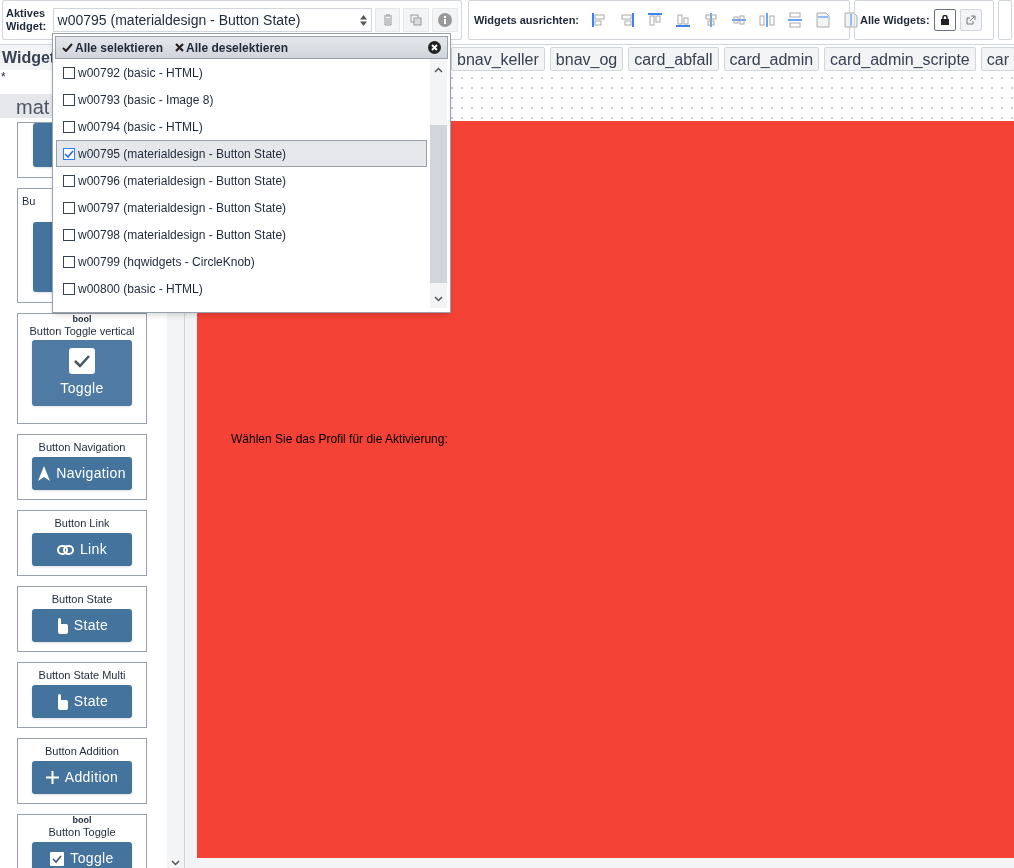 Image resolution: width=1014 pixels, height=868 pixels. Describe the element at coordinates (3, 77) in the screenshot. I see `filter-field: *` at that location.